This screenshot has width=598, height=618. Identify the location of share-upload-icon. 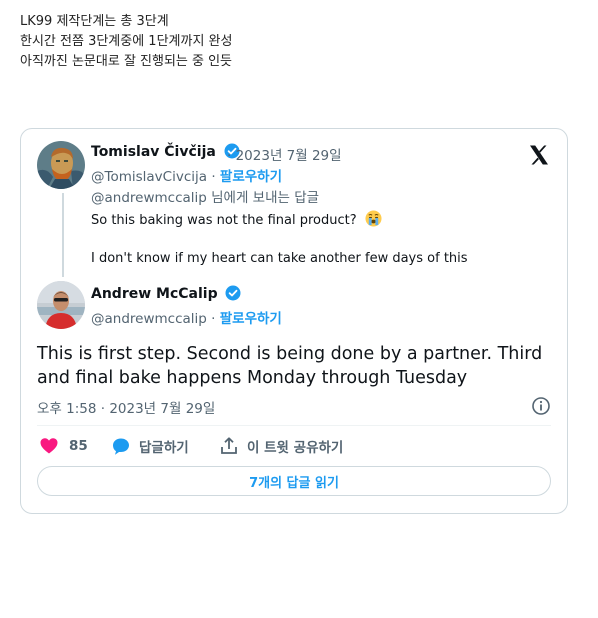
(229, 445).